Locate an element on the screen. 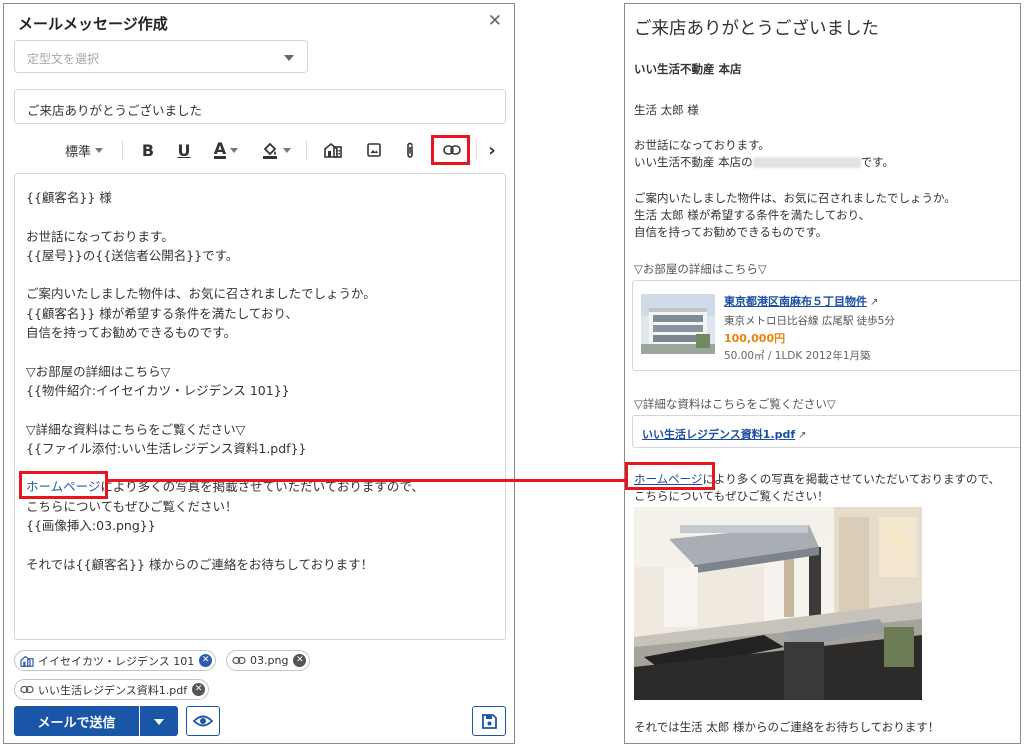 Image resolution: width=1024 pixels, height=751 pixels. subject-input: ご来店ありがとうございました is located at coordinates (260, 106).